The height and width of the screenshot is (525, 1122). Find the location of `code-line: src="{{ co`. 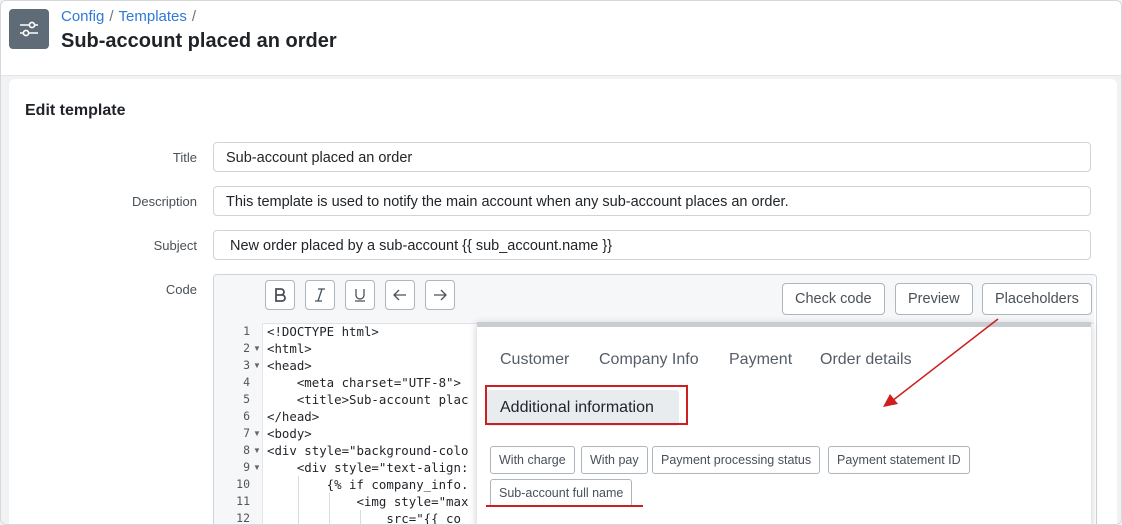

code-line: src="{{ co is located at coordinates (364, 518).